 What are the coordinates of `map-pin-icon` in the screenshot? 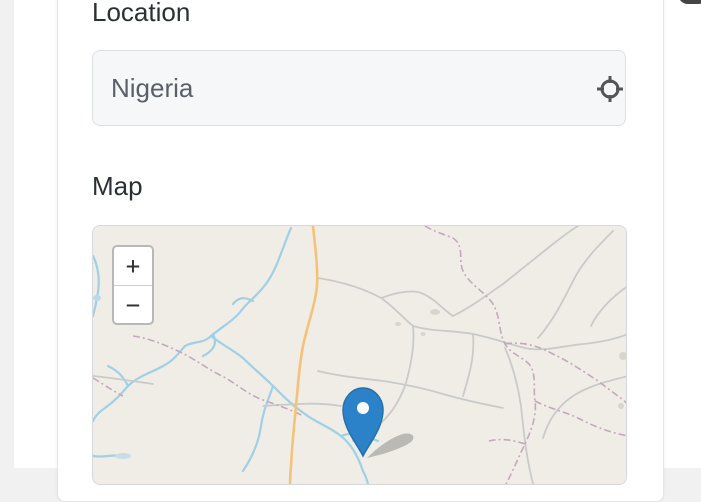 It's located at (381, 426).